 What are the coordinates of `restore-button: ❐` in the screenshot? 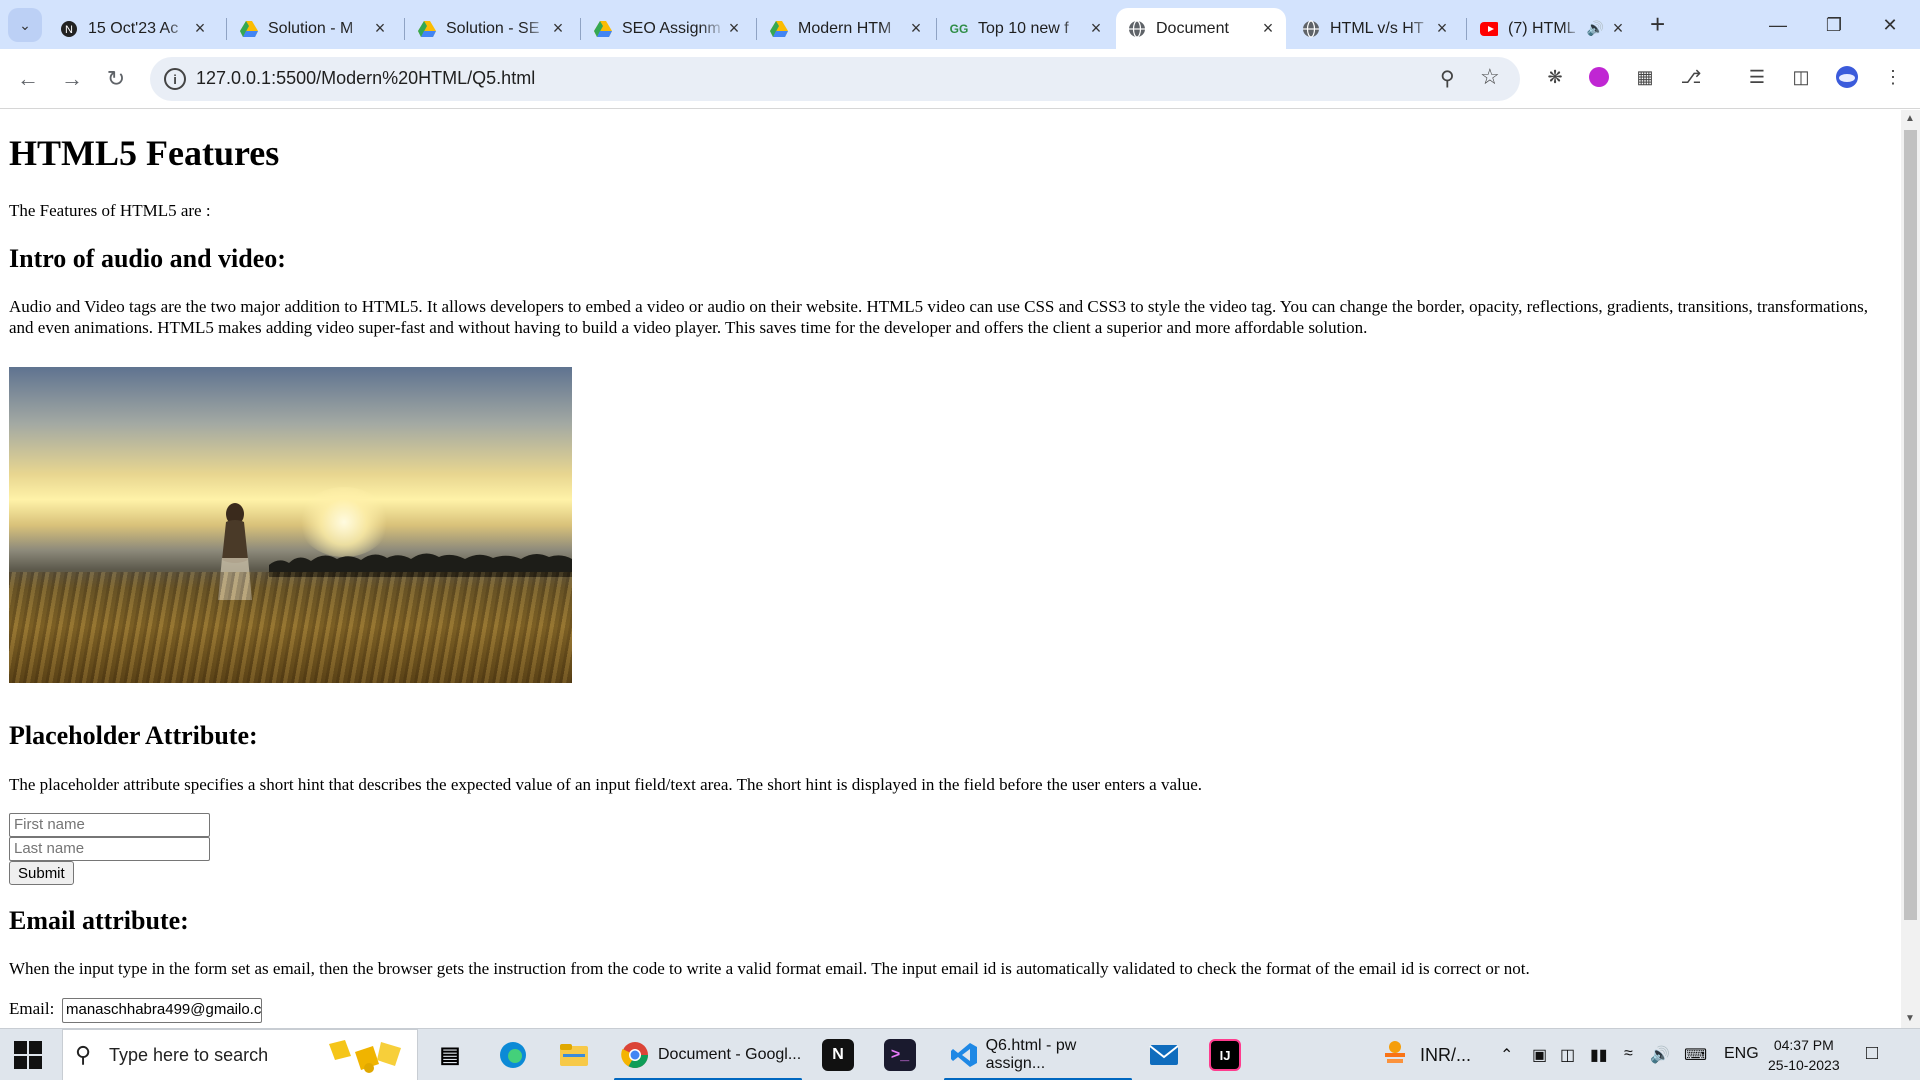 It's located at (1834, 25).